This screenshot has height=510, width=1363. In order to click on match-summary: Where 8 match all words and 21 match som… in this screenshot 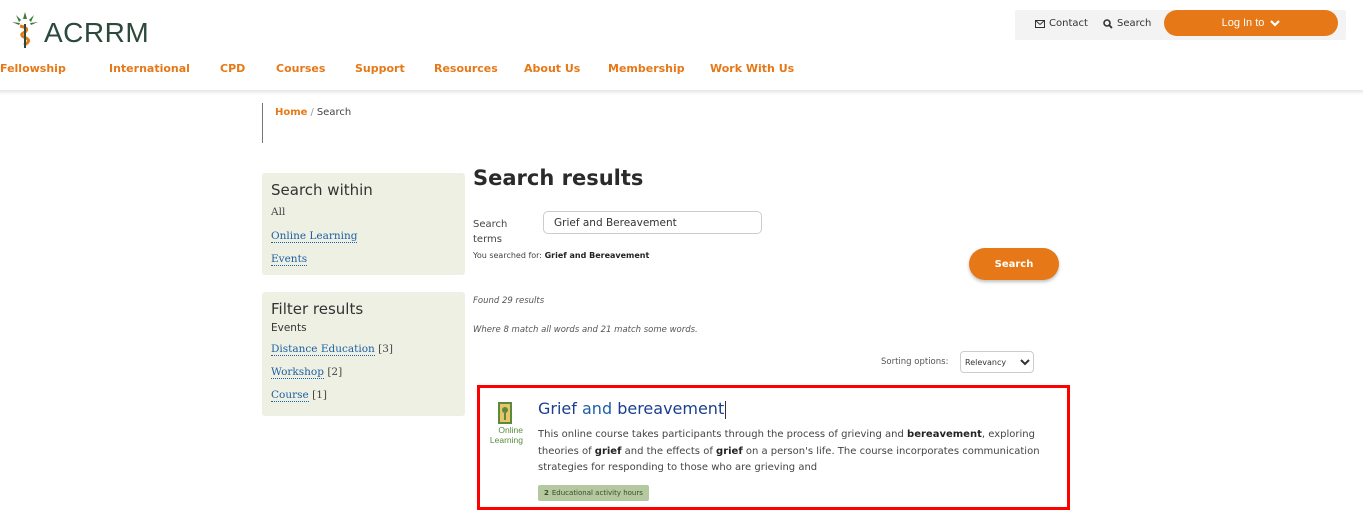, I will do `click(585, 330)`.